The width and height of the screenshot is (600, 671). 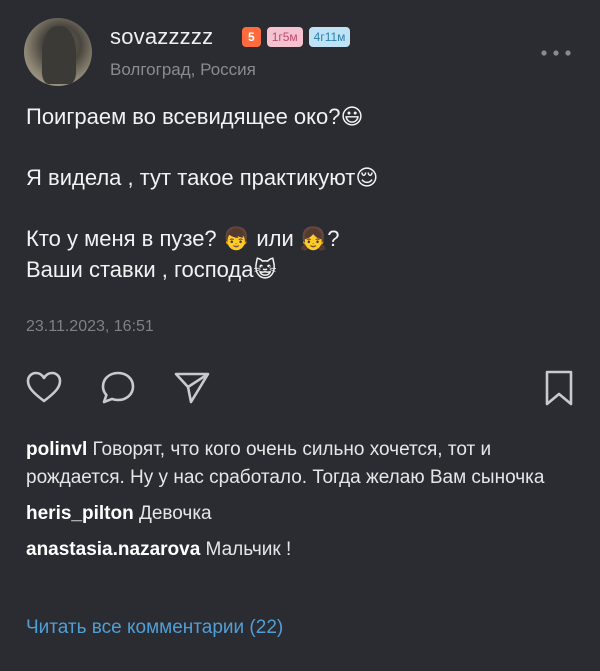 What do you see at coordinates (202, 178) in the screenshot?
I see `post-line: Я видела , тут такое практикуют😌` at bounding box center [202, 178].